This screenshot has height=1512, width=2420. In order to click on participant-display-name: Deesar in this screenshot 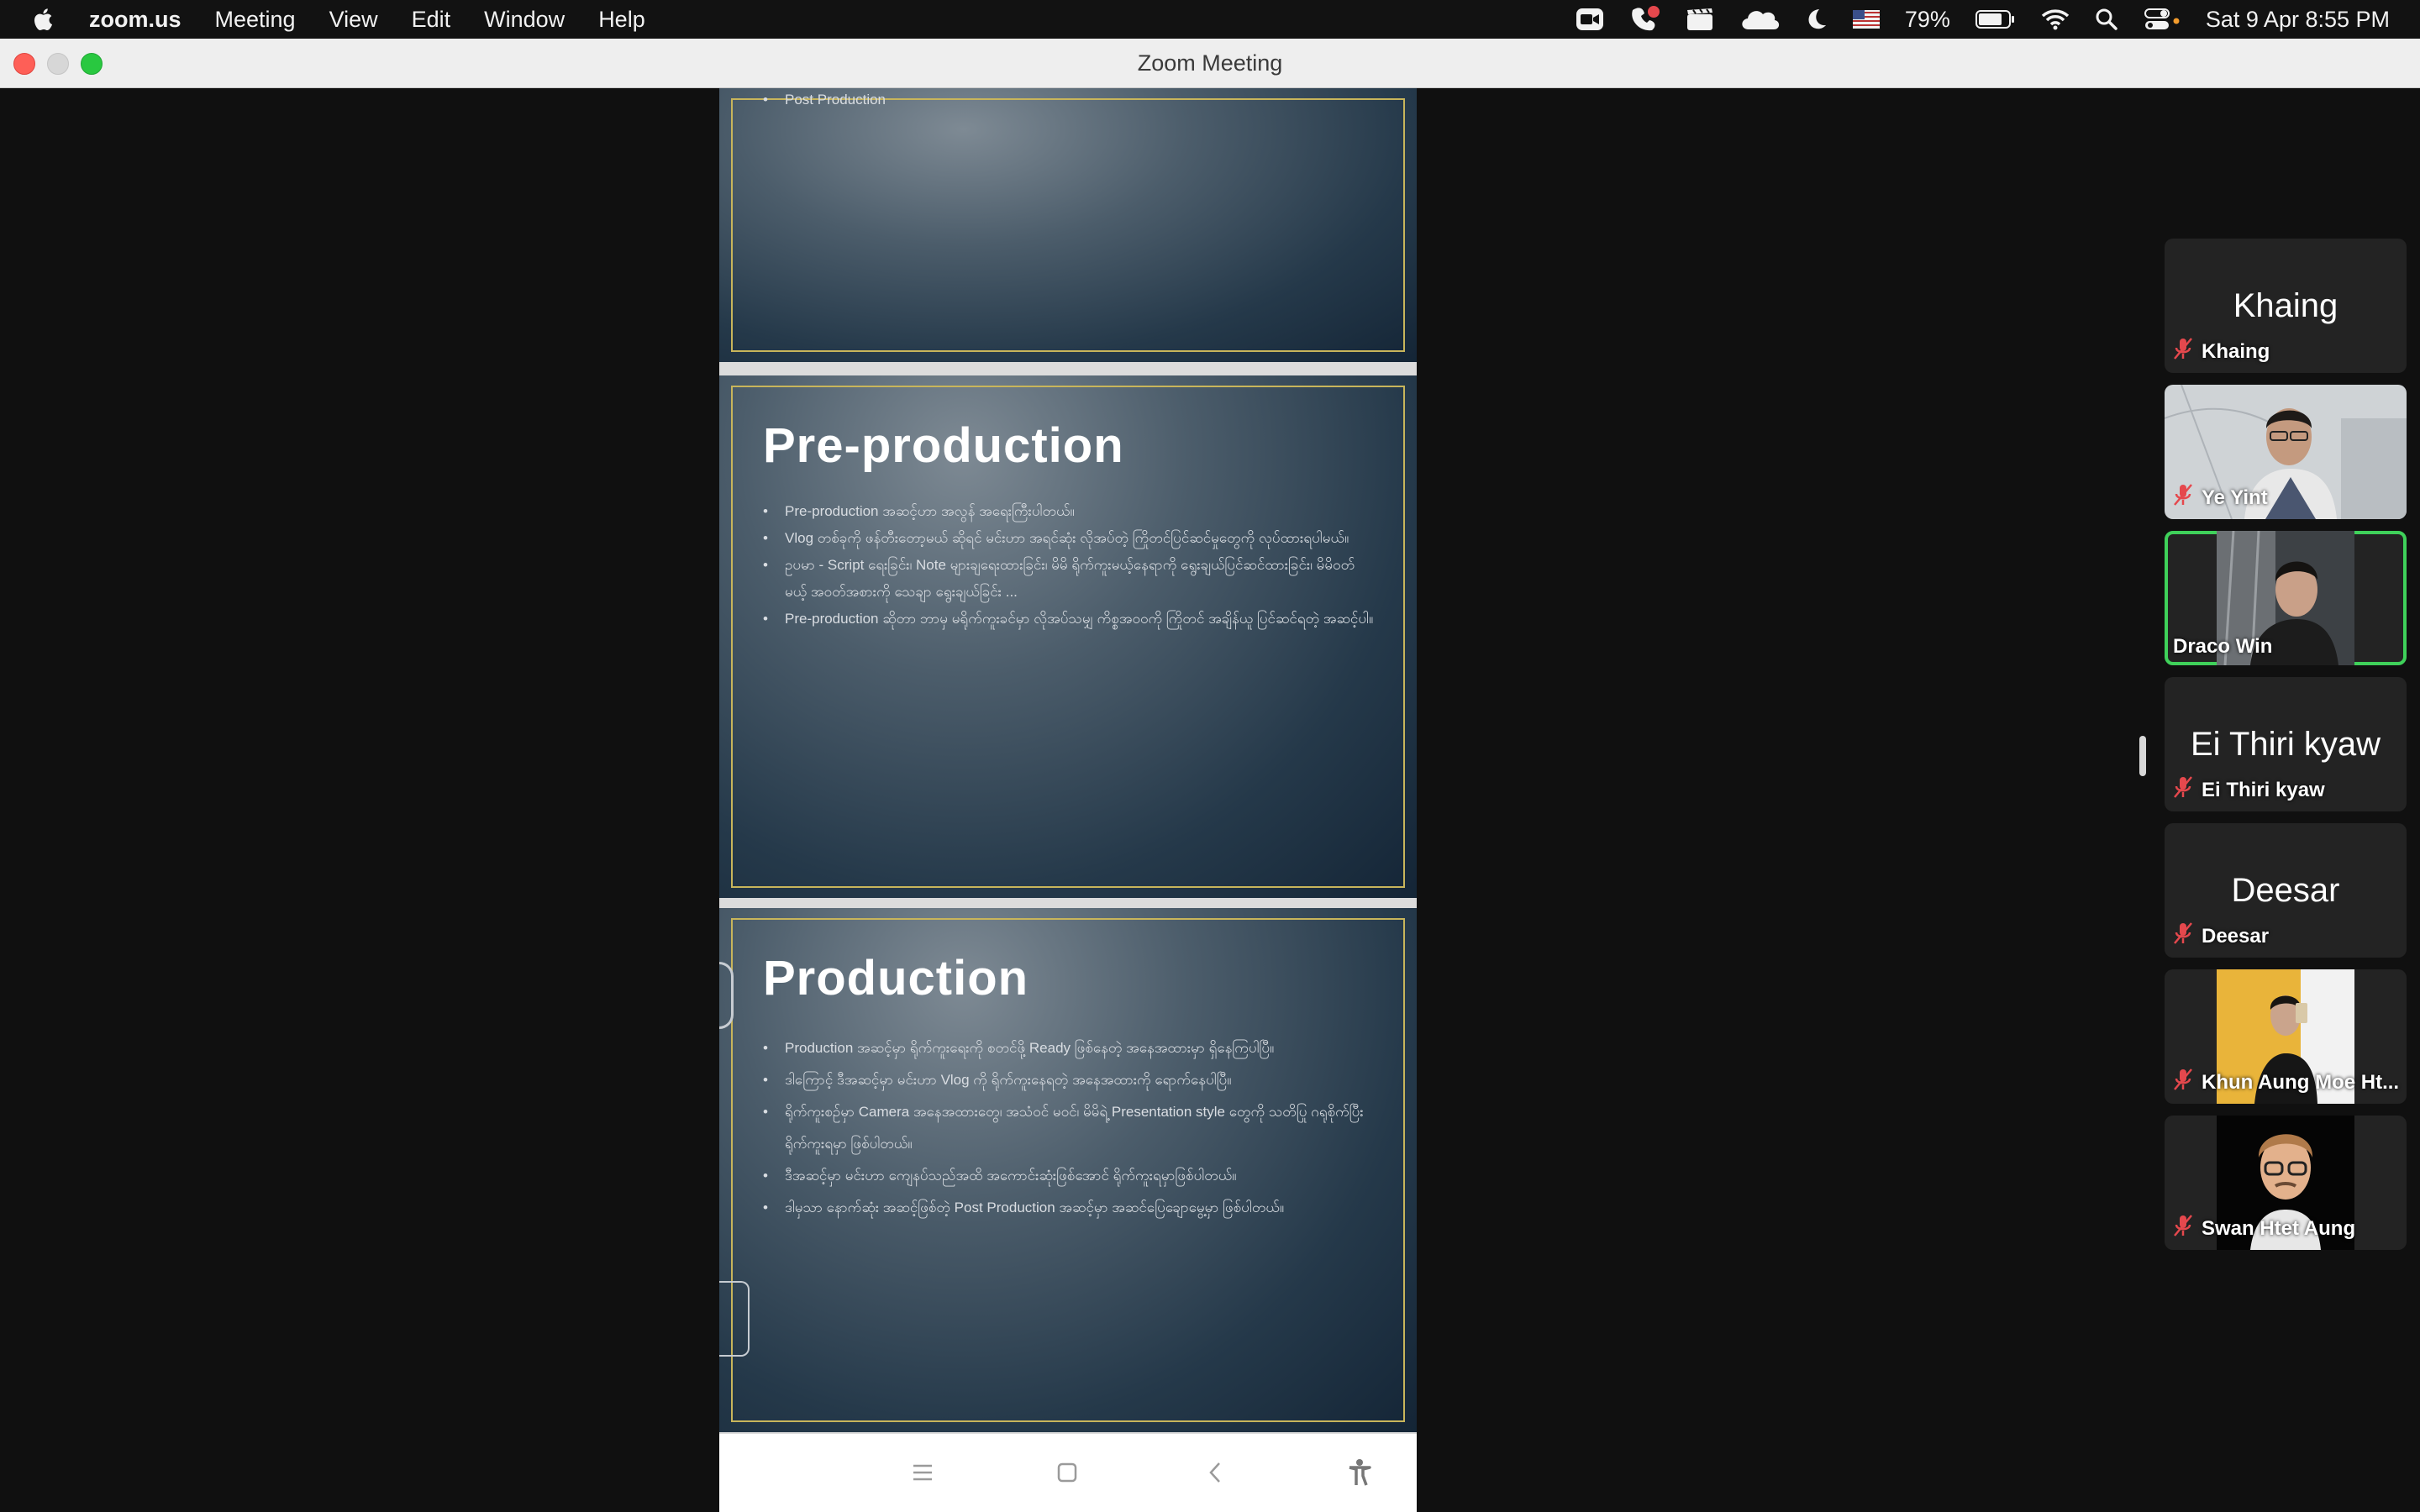, I will do `click(2285, 890)`.